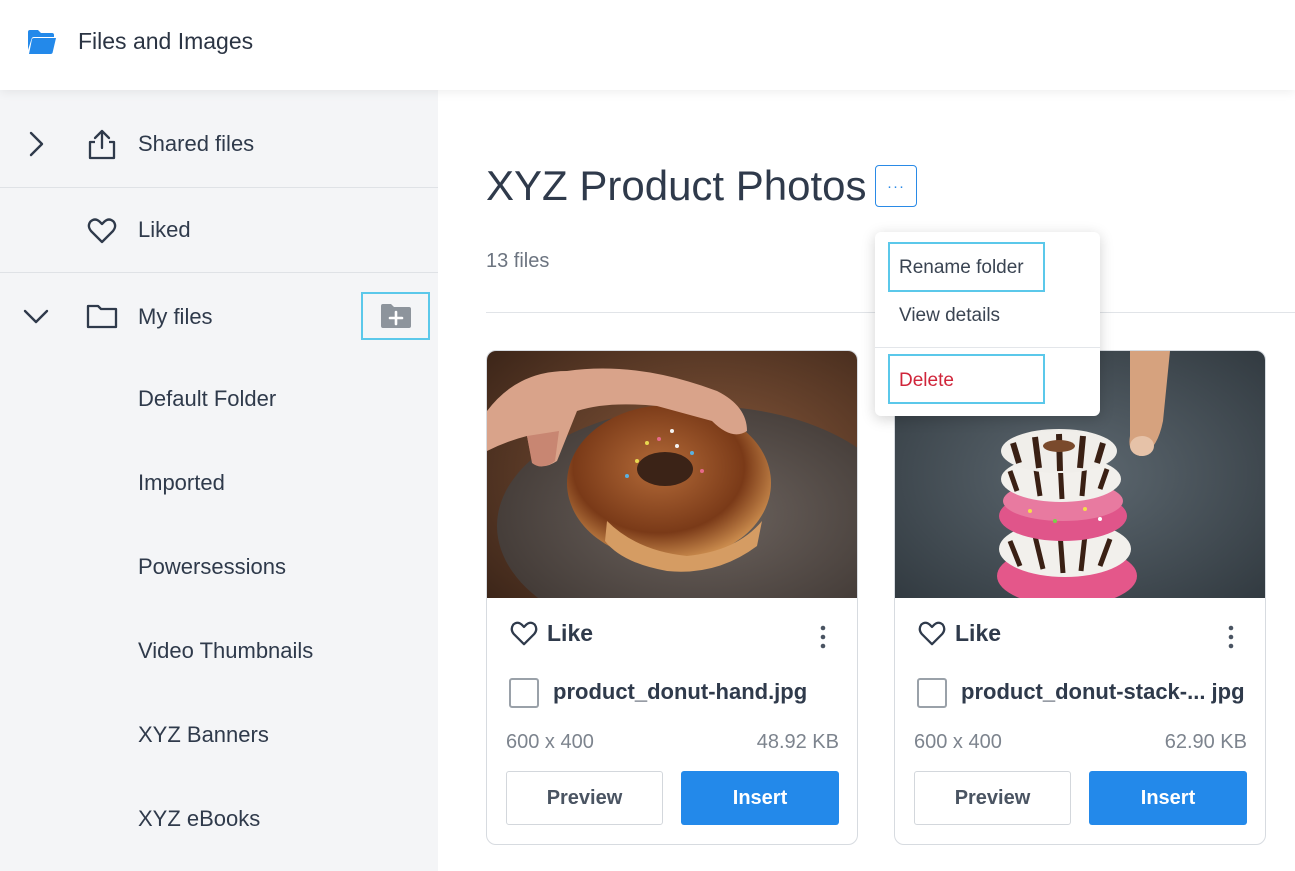 This screenshot has width=1295, height=871. Describe the element at coordinates (987, 347) in the screenshot. I see `menu-divider` at that location.